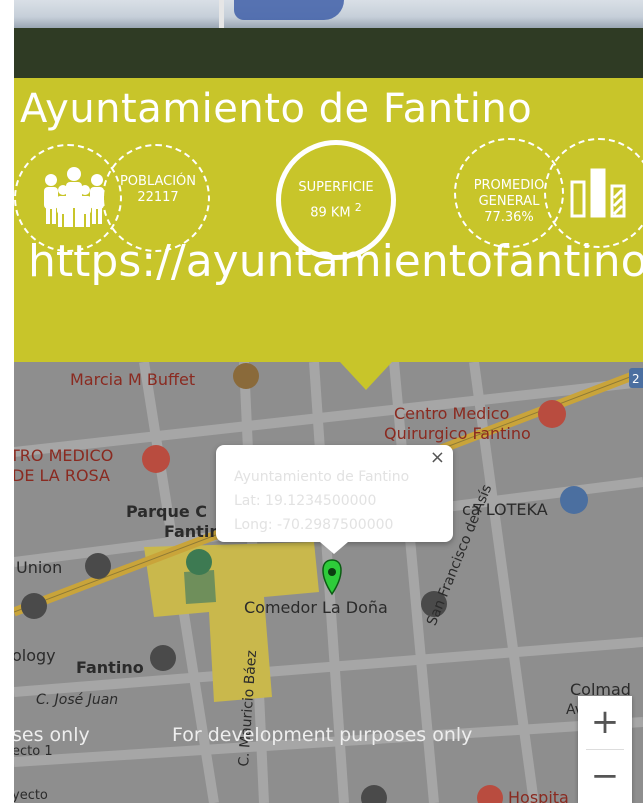 The width and height of the screenshot is (643, 803). Describe the element at coordinates (509, 185) in the screenshot. I see `promedio-label-1: PROMEDIO` at that location.